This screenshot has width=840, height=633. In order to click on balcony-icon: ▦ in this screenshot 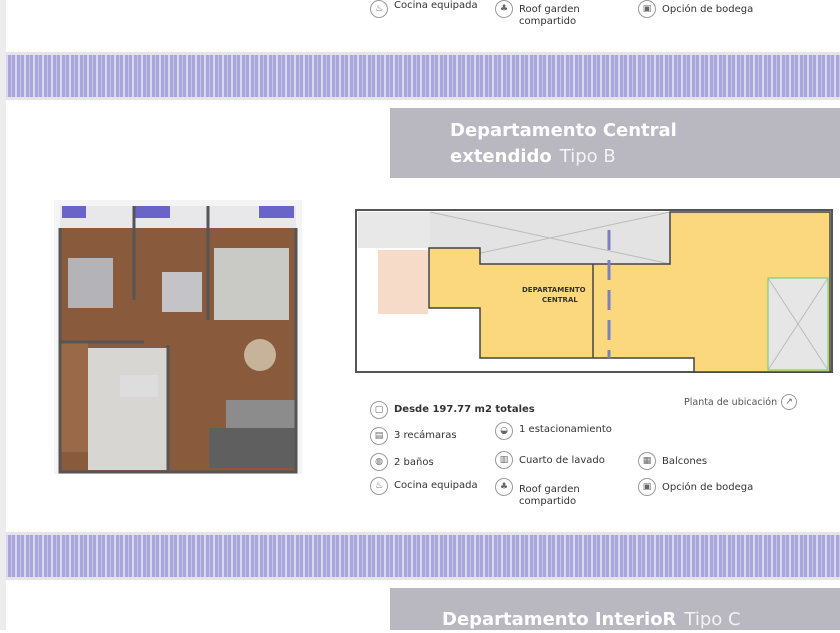, I will do `click(647, 461)`.